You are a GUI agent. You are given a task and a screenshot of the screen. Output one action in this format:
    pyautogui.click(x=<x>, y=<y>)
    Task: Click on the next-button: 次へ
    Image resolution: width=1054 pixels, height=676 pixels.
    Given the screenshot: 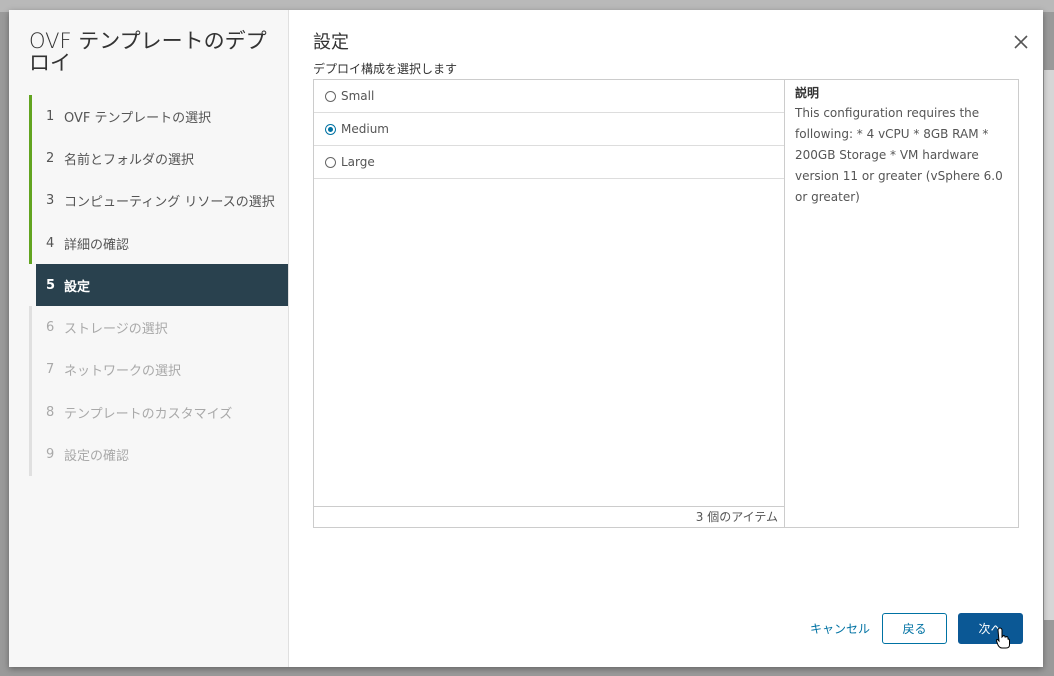 What is the action you would take?
    pyautogui.click(x=990, y=628)
    